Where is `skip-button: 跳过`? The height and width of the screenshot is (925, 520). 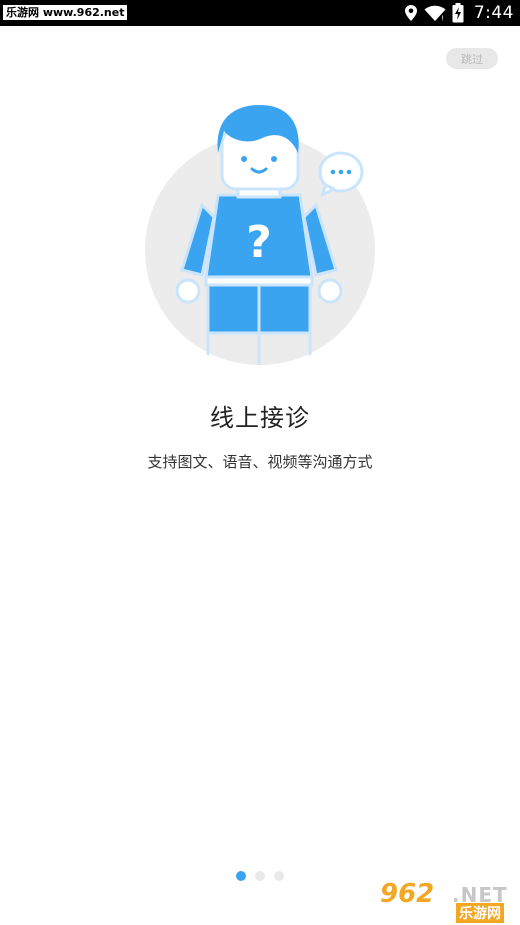
skip-button: 跳过 is located at coordinates (472, 58).